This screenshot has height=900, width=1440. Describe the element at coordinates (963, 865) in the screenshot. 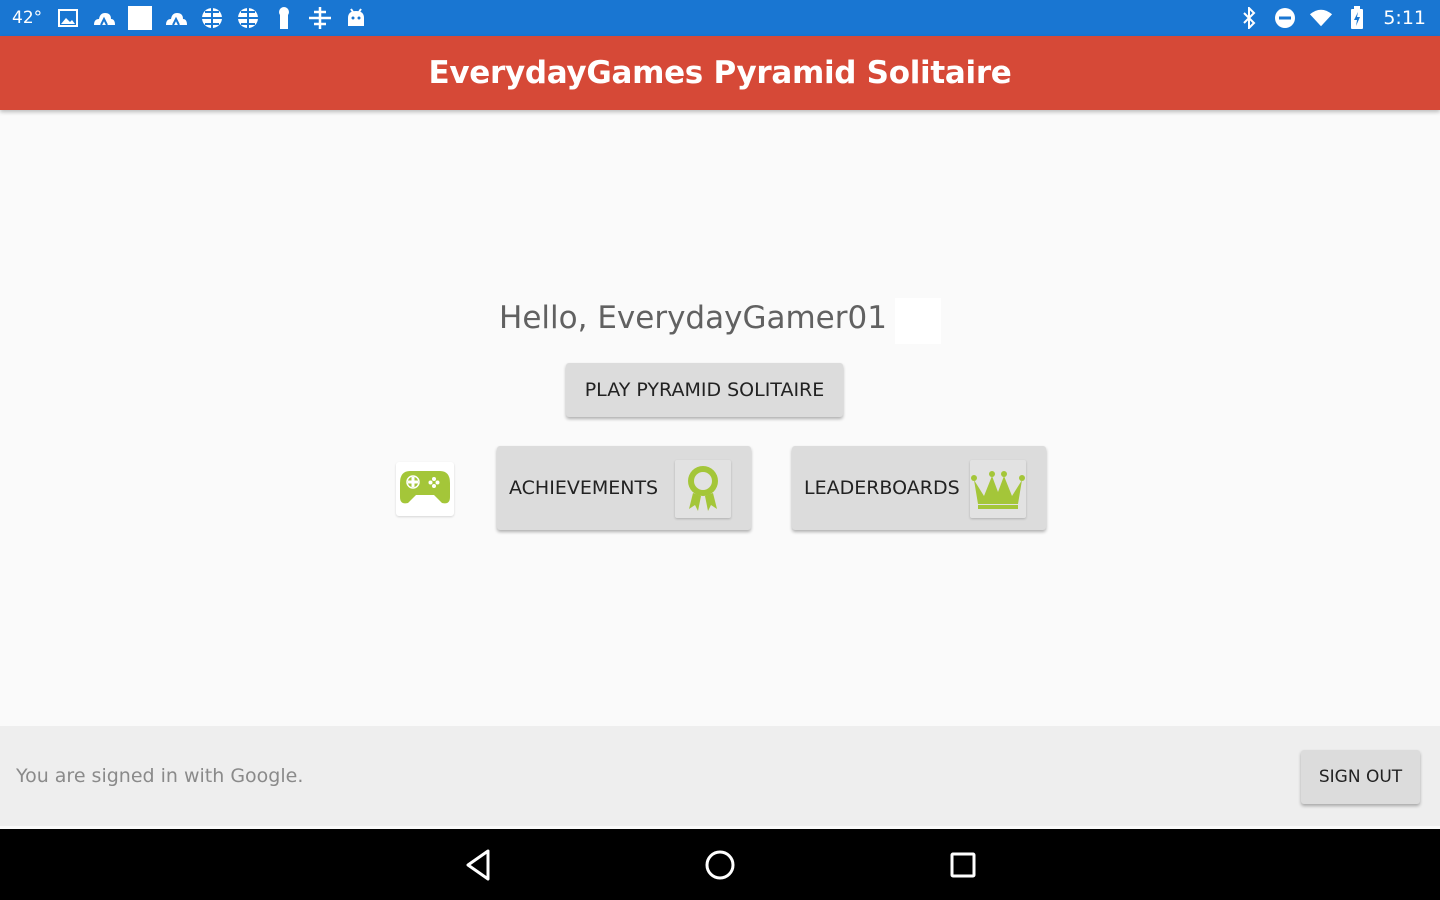

I see `recents-icon` at that location.